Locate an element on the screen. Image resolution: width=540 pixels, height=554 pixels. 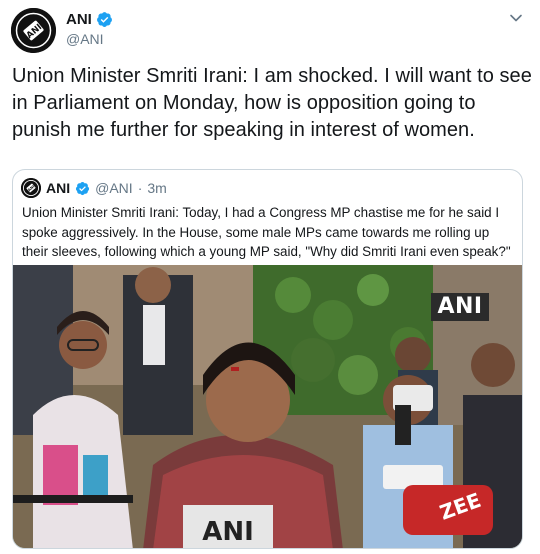
quoted-timestamp: 3m is located at coordinates (156, 188).